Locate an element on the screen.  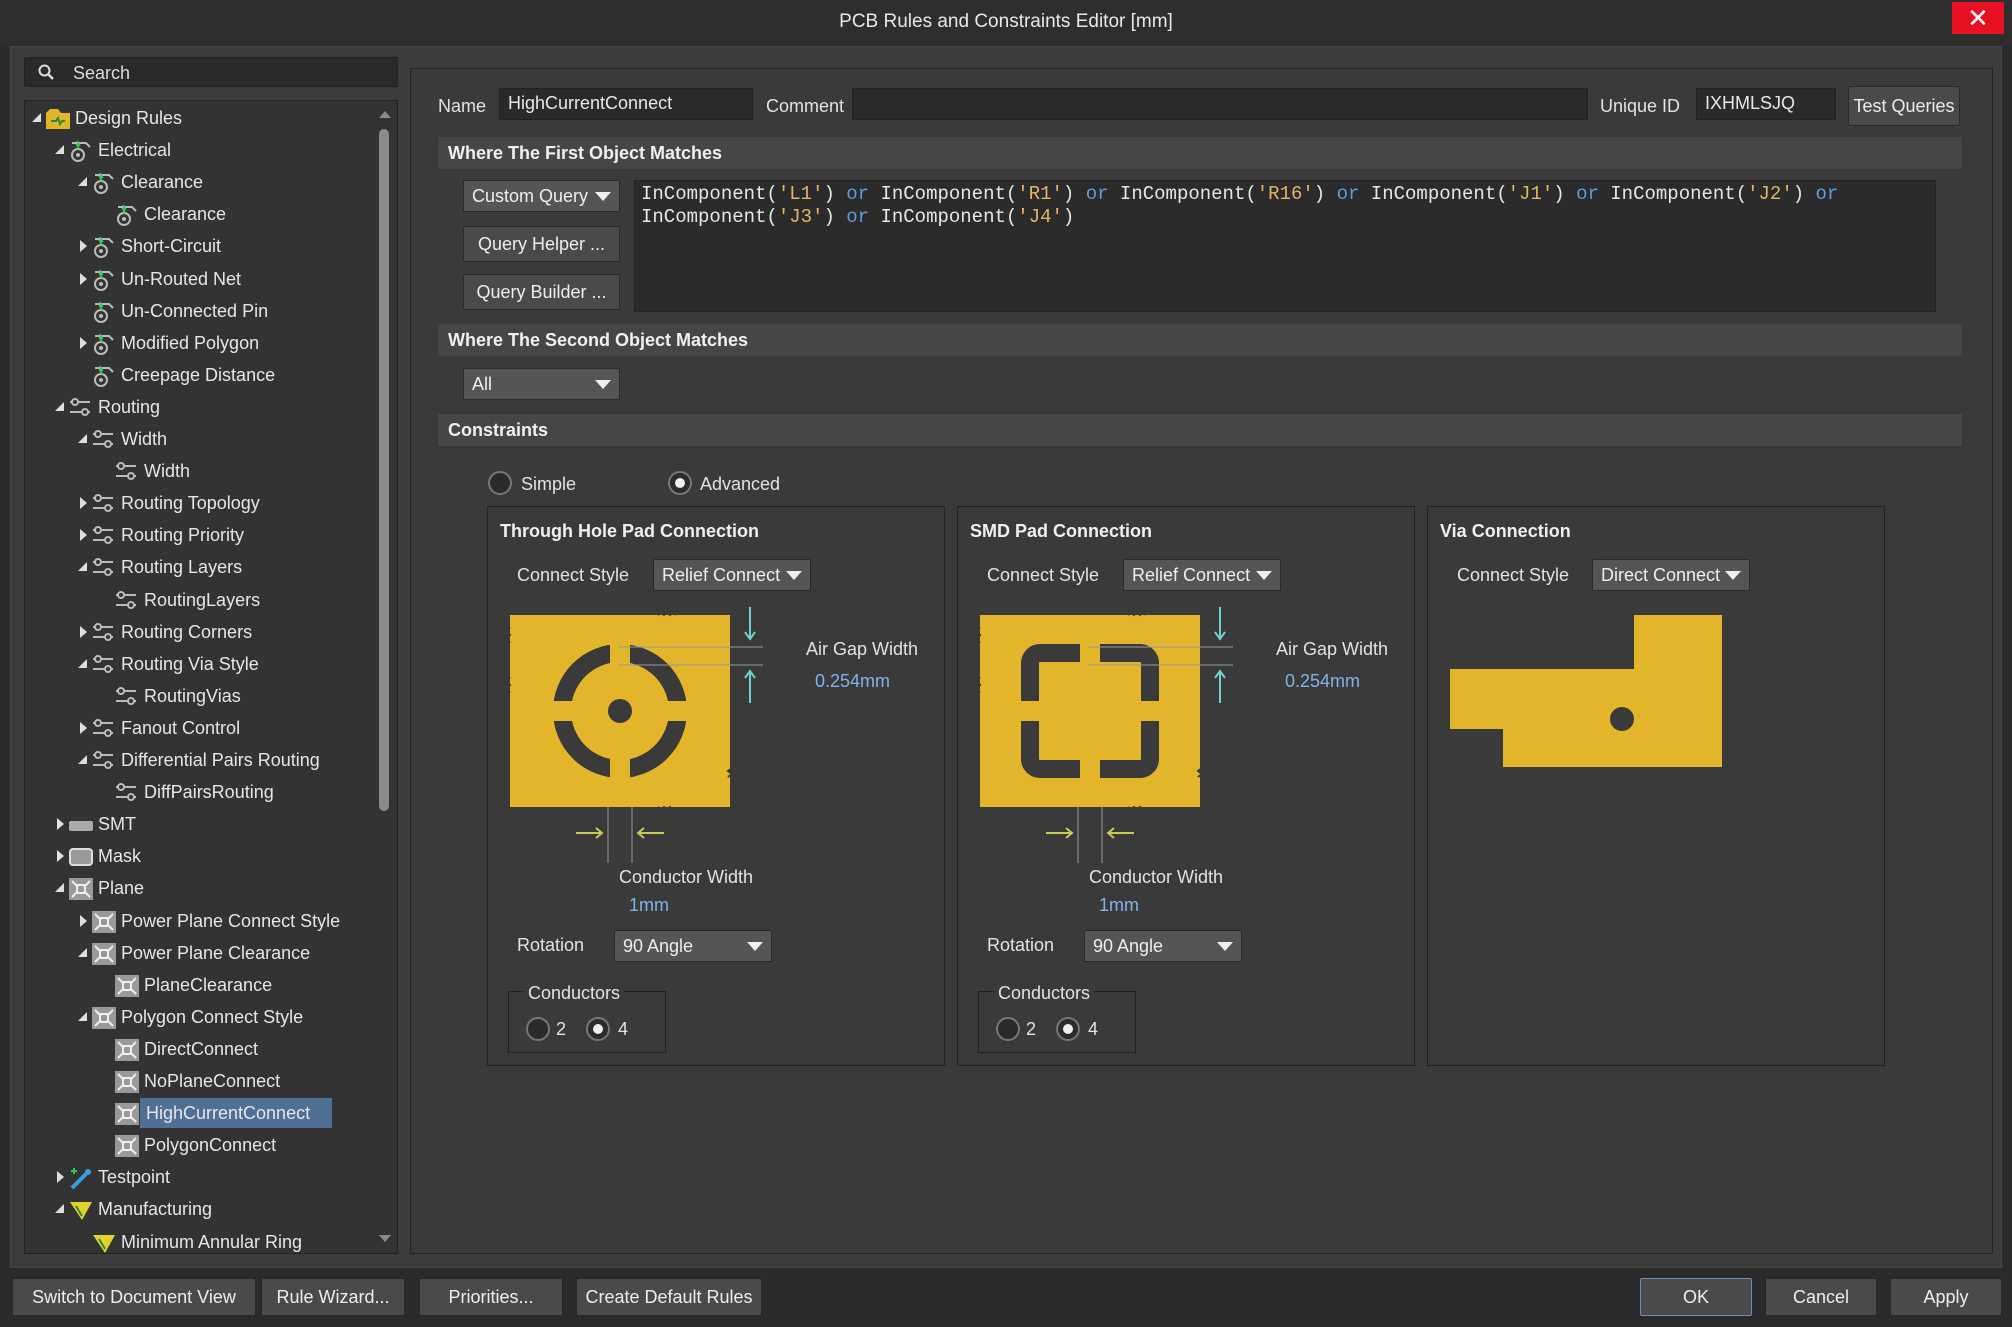
scroll-down-icon is located at coordinates (385, 1238).